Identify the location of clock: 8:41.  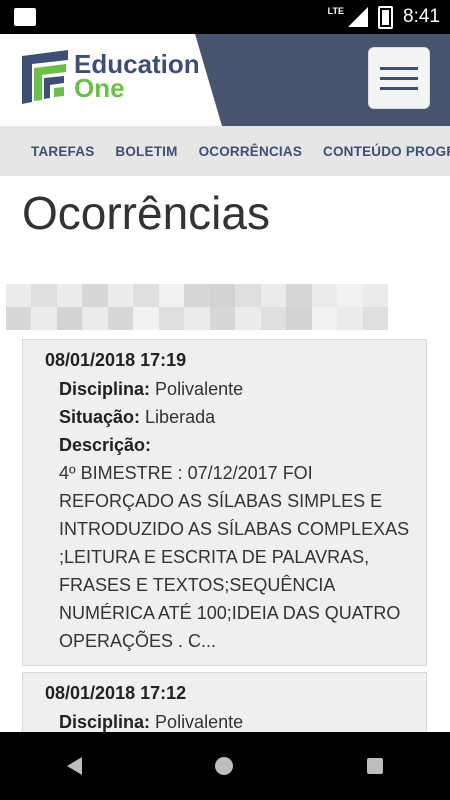
(421, 16).